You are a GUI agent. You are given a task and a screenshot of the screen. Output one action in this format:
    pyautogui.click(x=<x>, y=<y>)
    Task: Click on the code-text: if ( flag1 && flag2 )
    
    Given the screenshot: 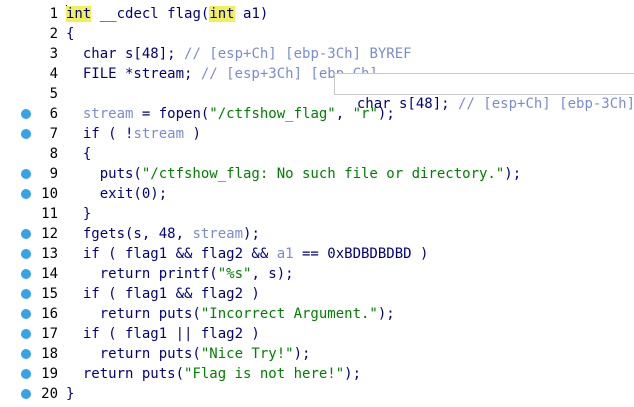 What is the action you would take?
    pyautogui.click(x=163, y=294)
    